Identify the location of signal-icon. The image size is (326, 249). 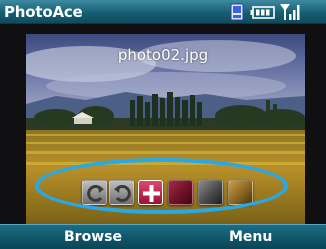
(290, 14).